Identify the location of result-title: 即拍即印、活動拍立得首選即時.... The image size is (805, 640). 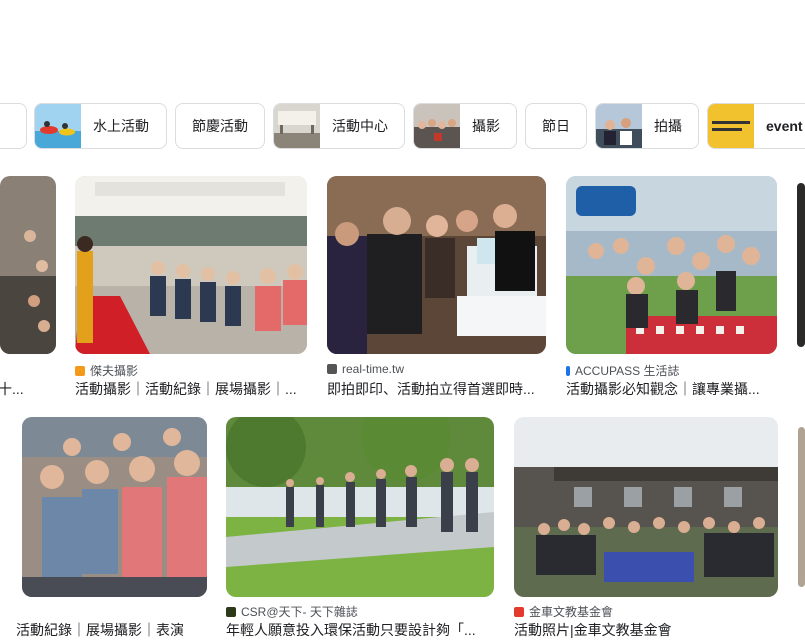
(436, 389).